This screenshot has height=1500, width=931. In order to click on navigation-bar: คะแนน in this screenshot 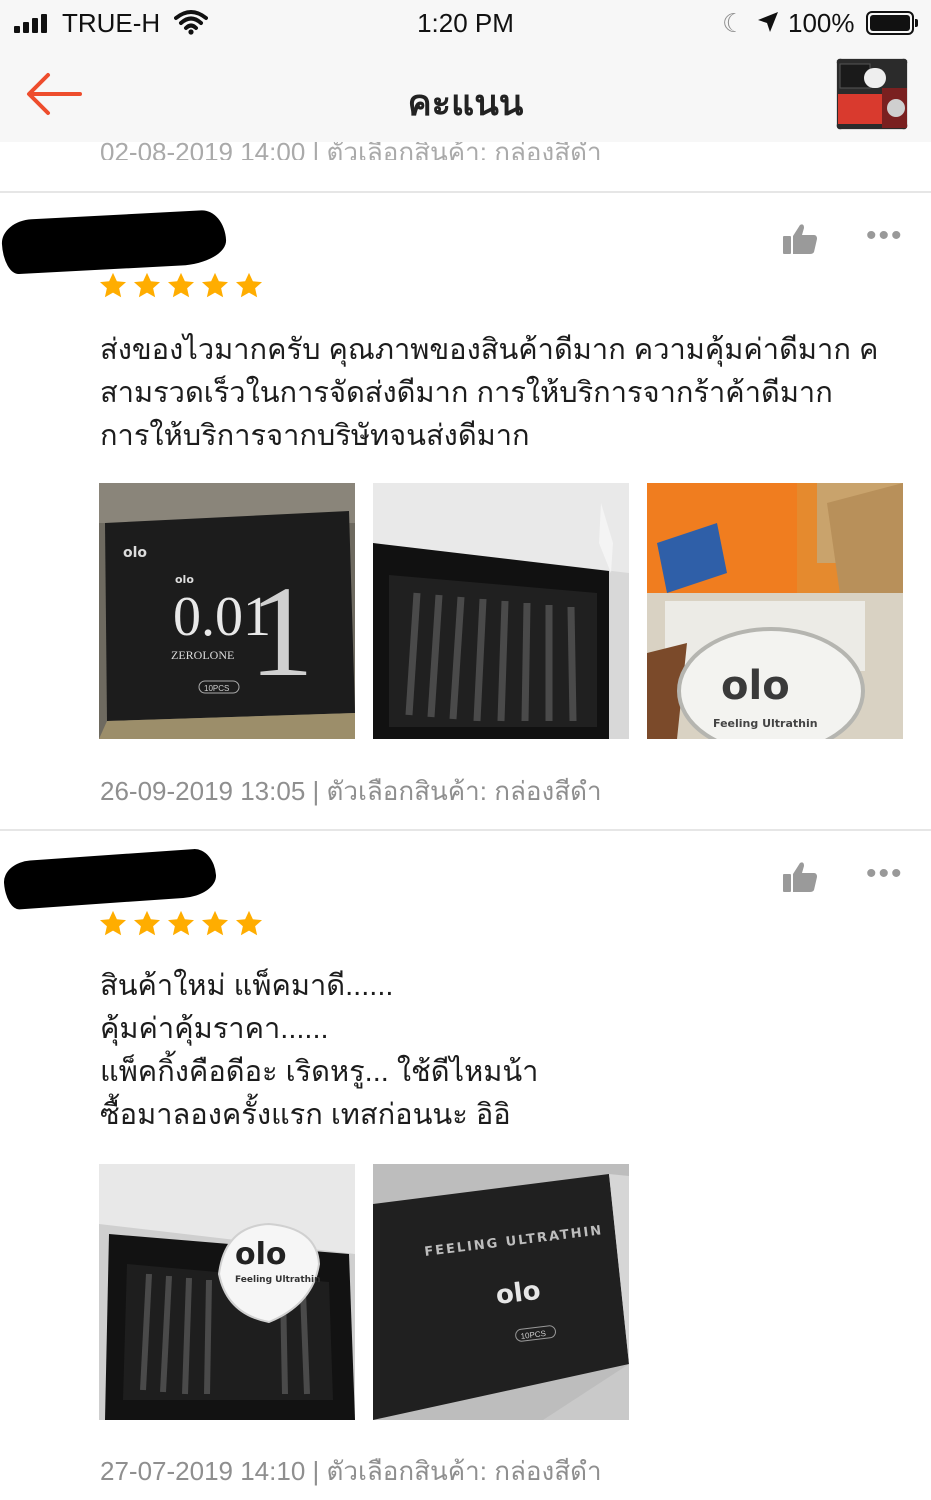, I will do `click(465, 94)`.